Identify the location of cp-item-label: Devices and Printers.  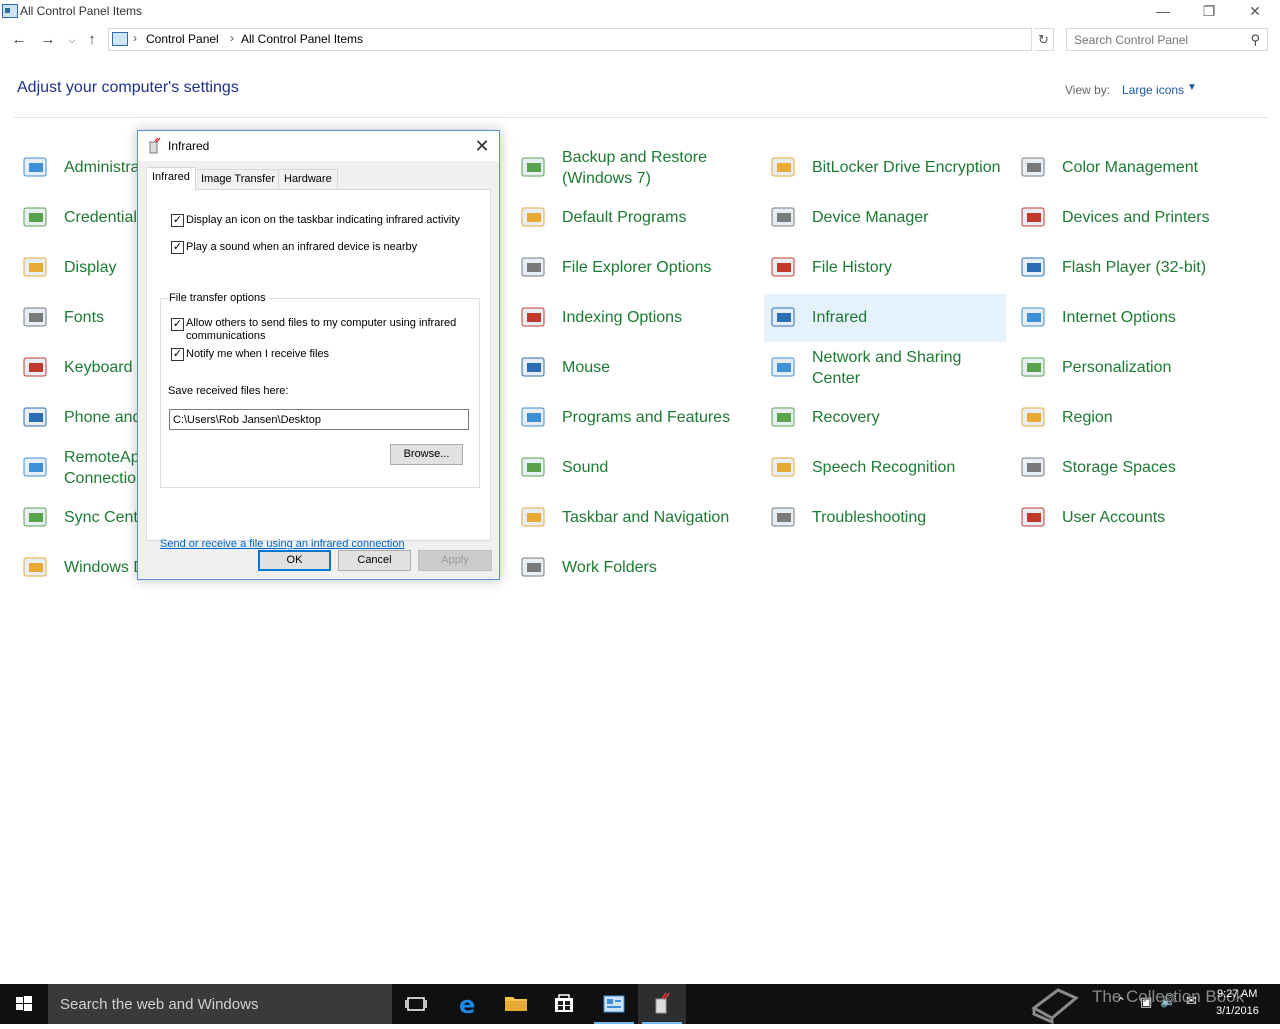
(1136, 217).